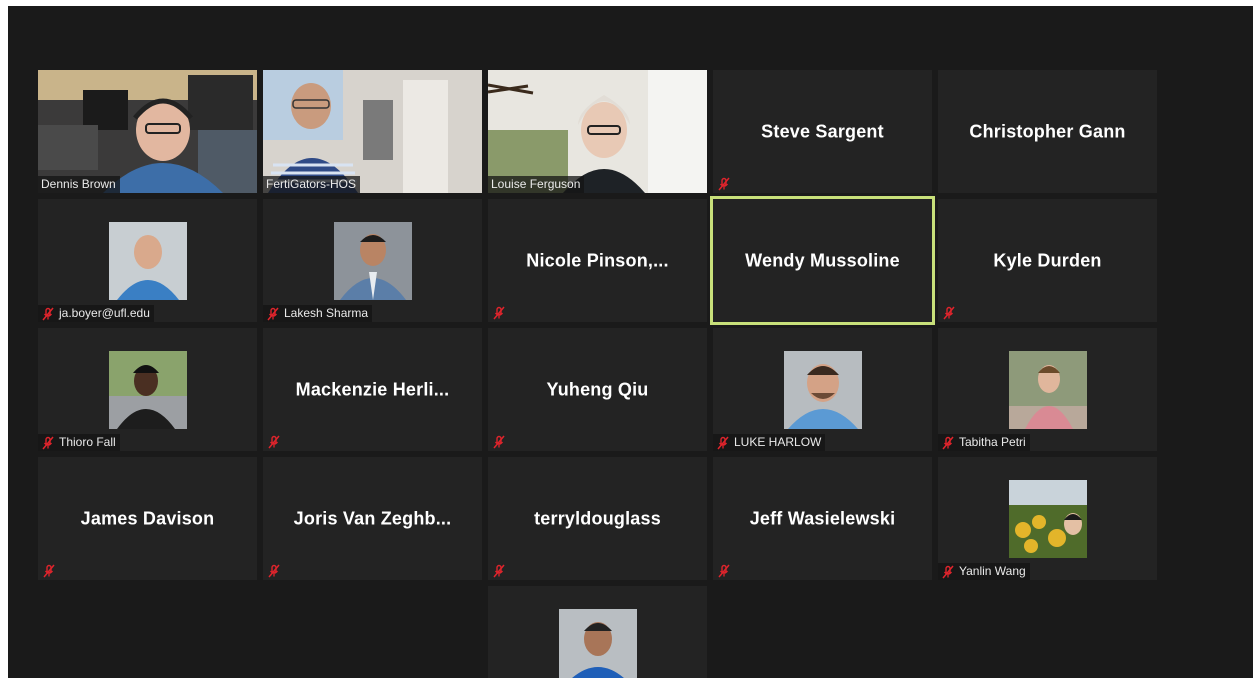 The height and width of the screenshot is (678, 1253). I want to click on participant-name-label: Louise Ferguson, so click(536, 184).